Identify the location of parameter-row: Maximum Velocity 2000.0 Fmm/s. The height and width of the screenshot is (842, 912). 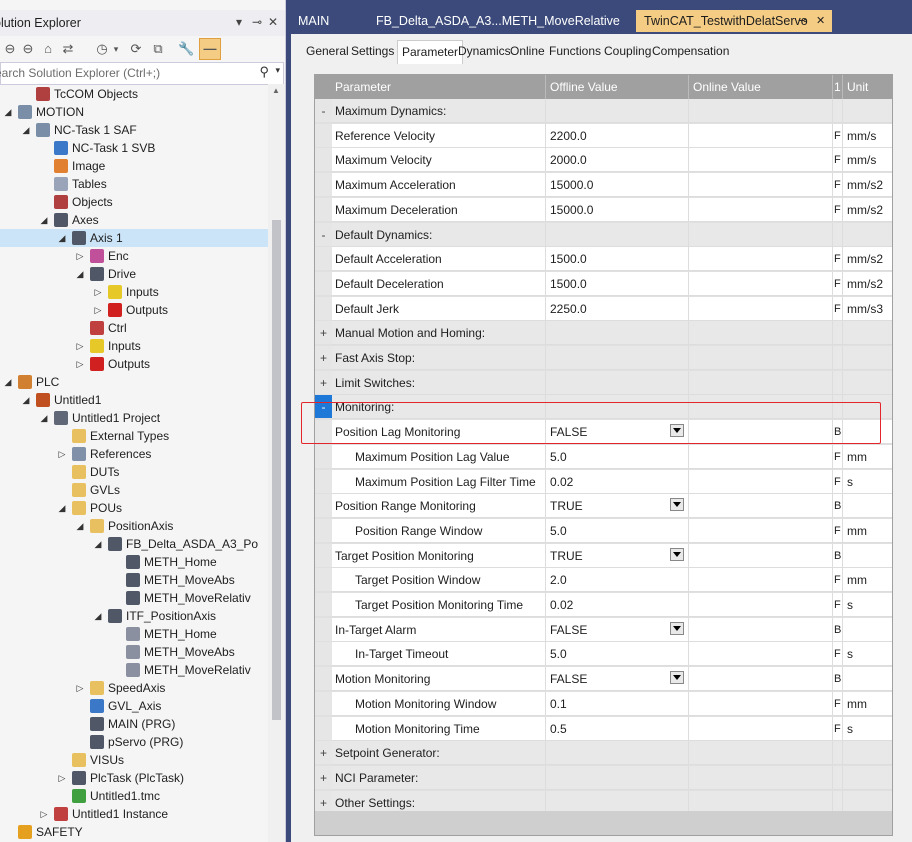
(603, 160).